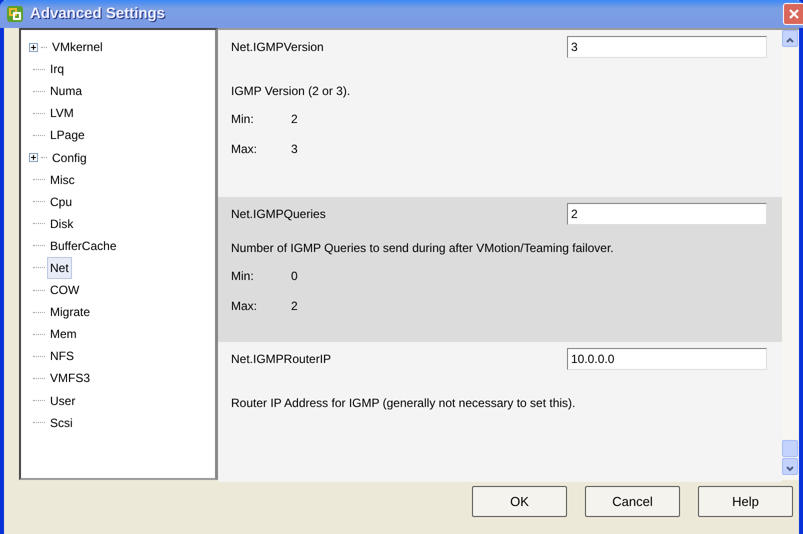  I want to click on tree-item: VMkernel, so click(77, 47).